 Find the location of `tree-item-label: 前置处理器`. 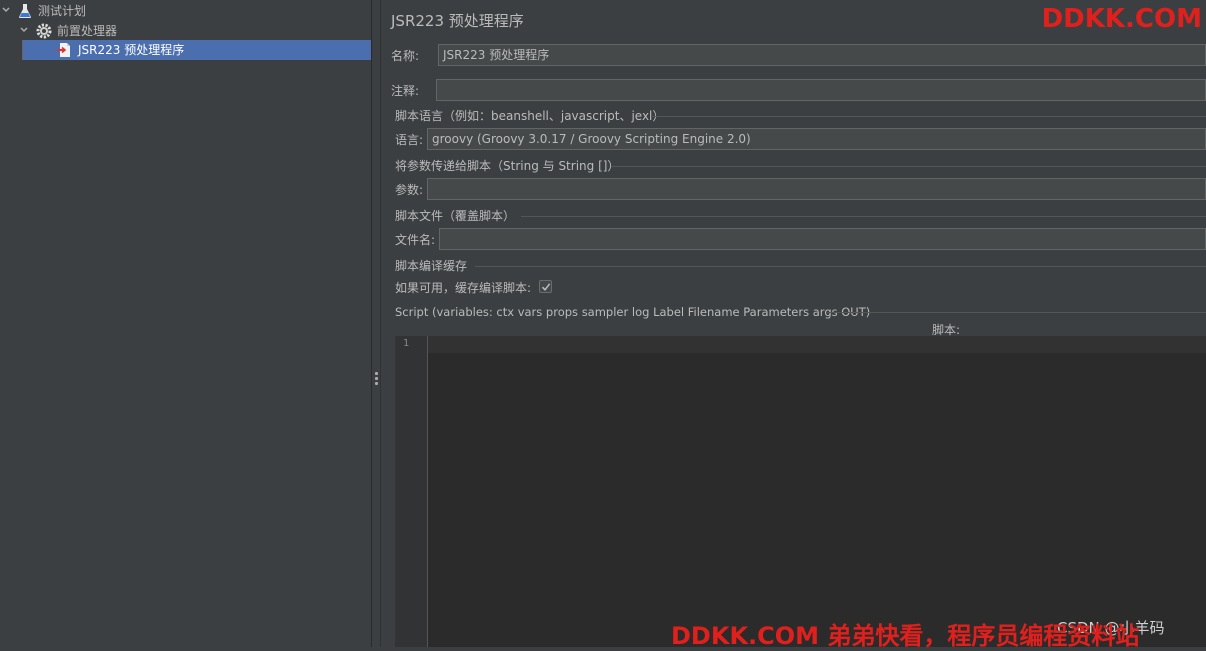

tree-item-label: 前置处理器 is located at coordinates (87, 31).